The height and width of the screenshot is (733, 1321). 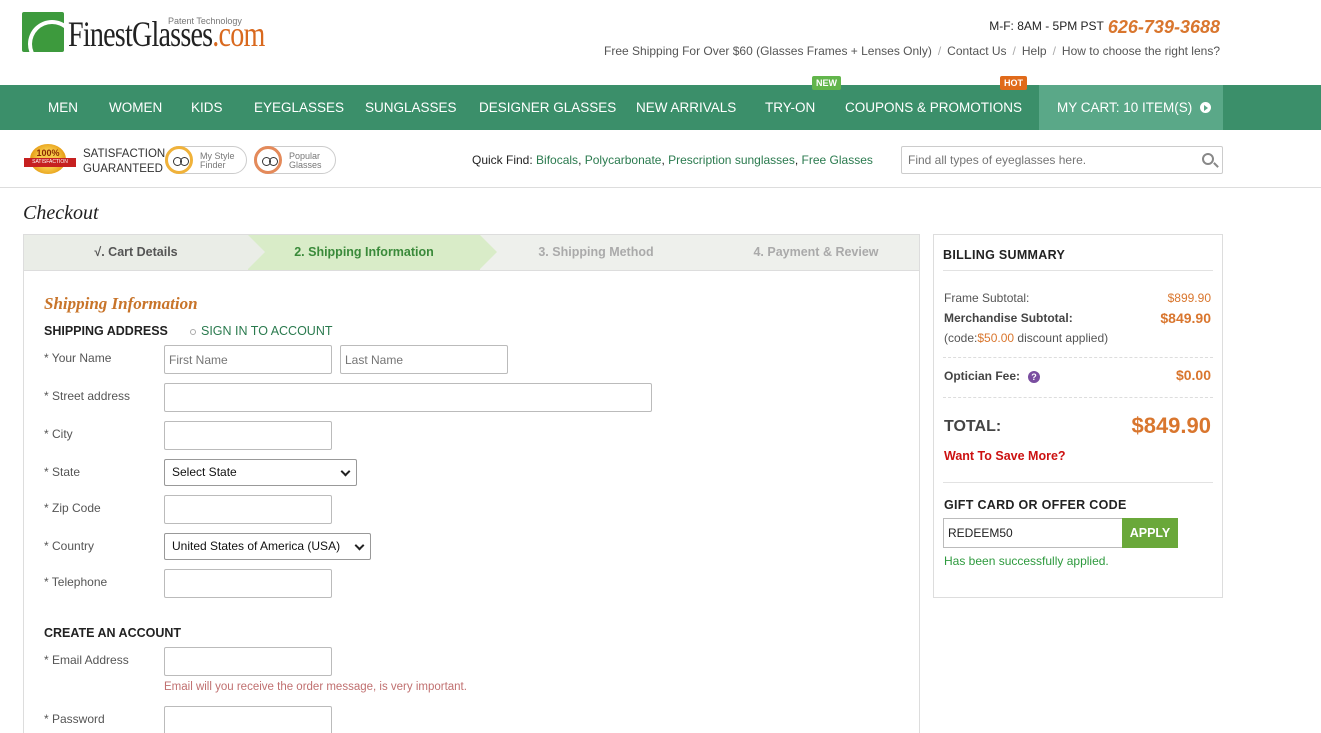 I want to click on nav-kids: KIDS, so click(x=207, y=107).